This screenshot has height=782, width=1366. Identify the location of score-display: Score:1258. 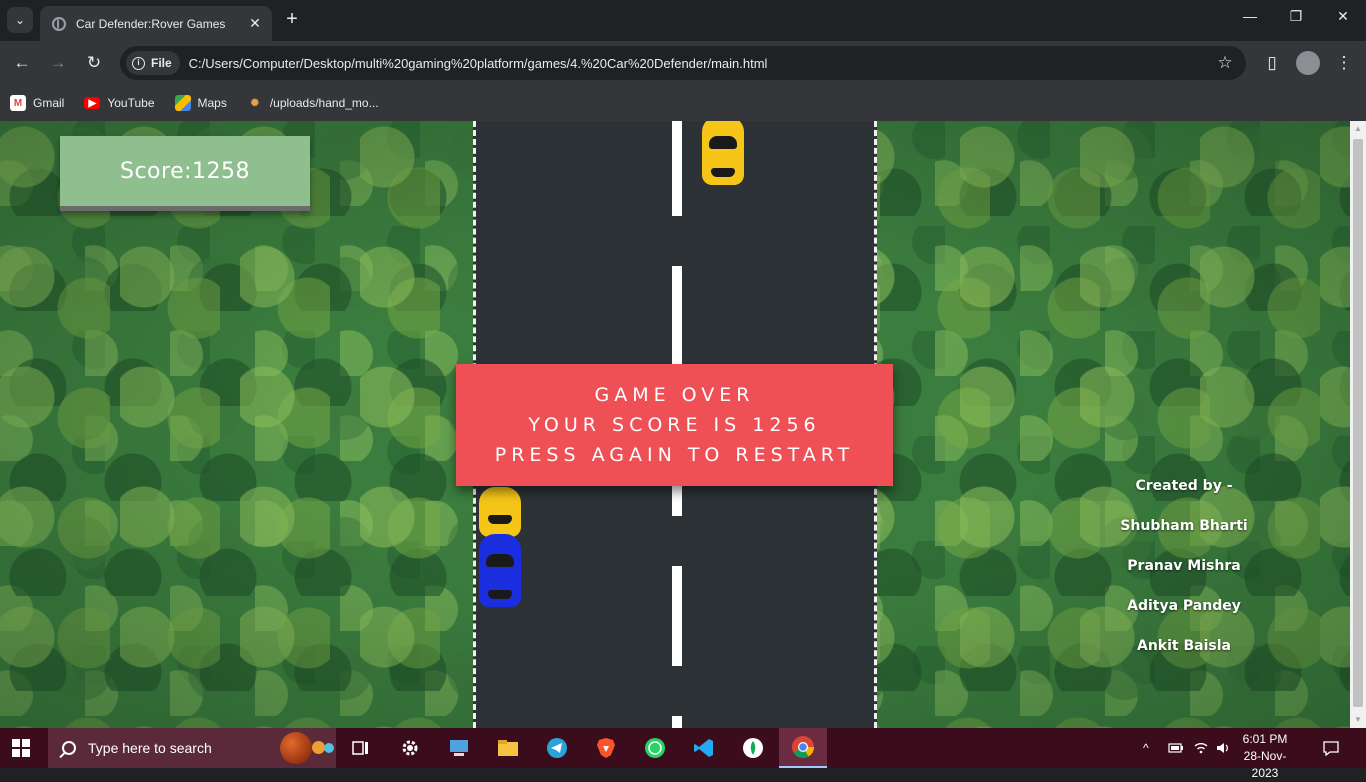
(185, 173).